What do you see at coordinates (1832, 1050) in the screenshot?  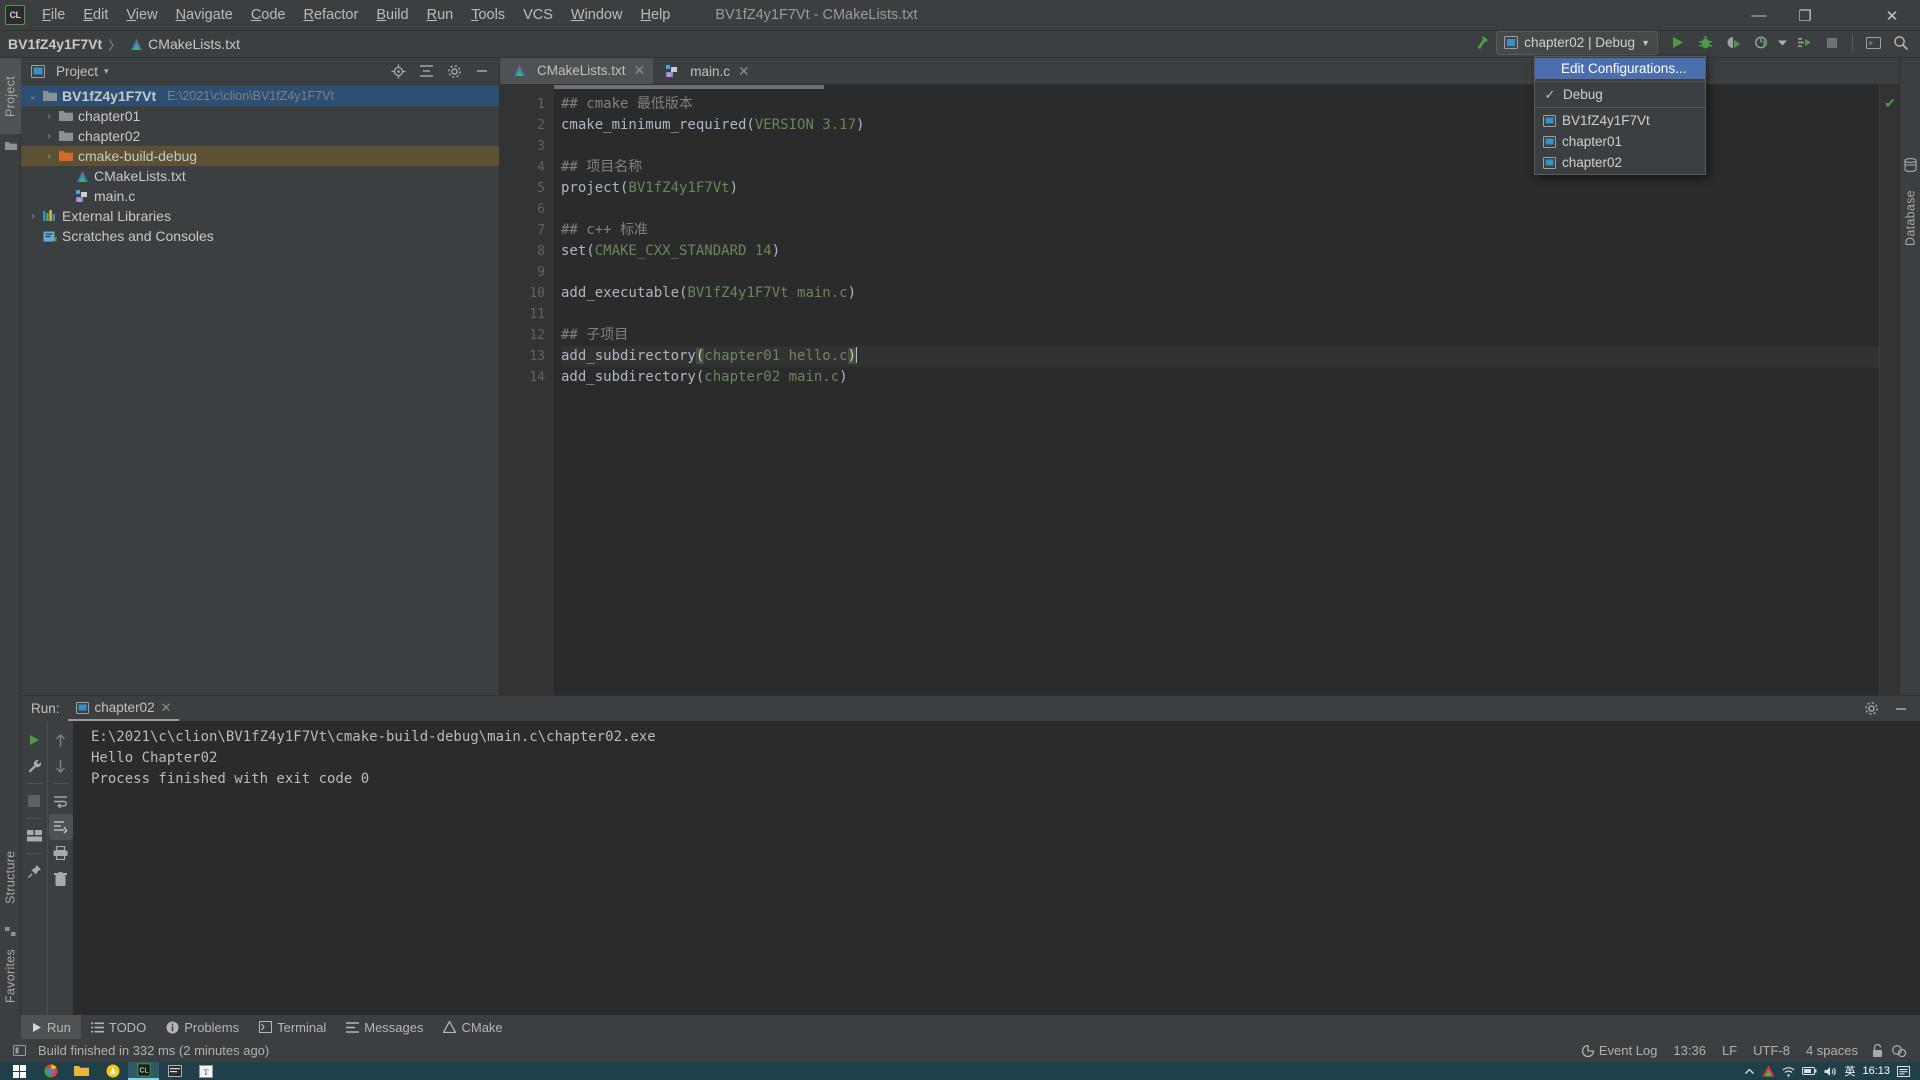 I see `indent-setting: 4 spaces` at bounding box center [1832, 1050].